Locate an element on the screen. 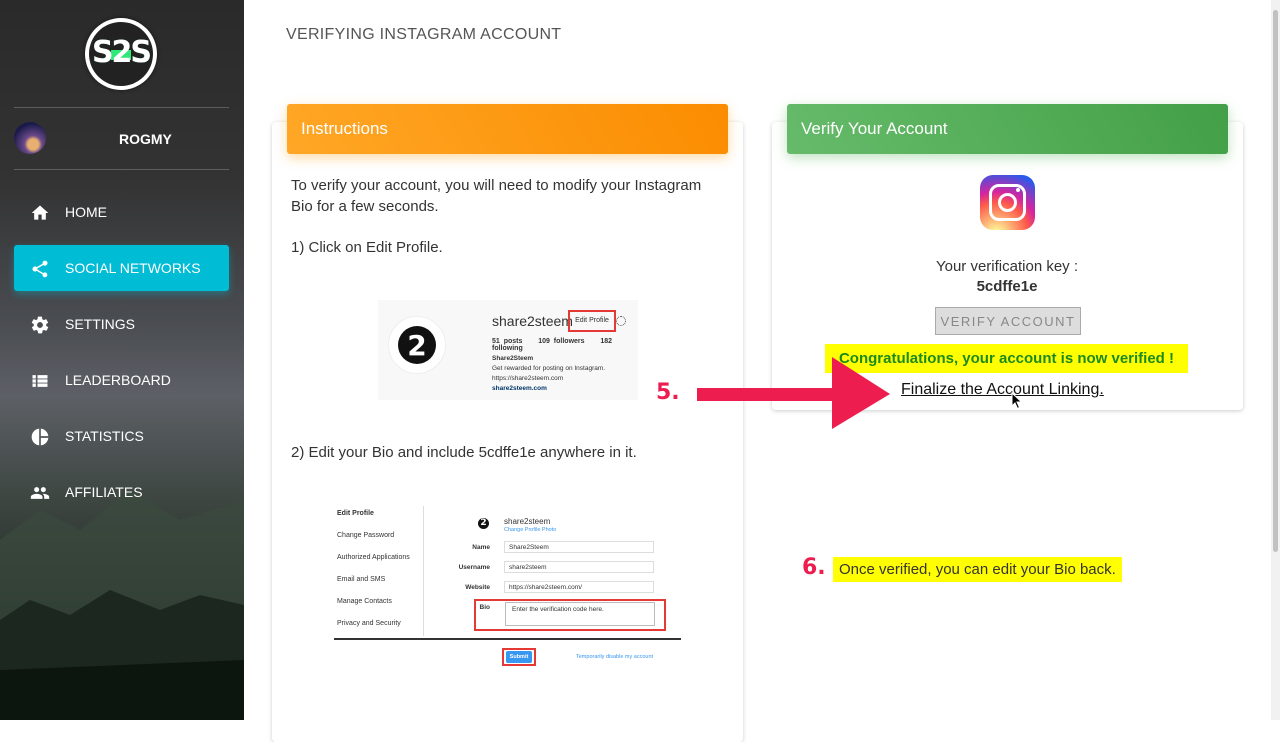 The image size is (1280, 742). username: ROGMY is located at coordinates (145, 139).